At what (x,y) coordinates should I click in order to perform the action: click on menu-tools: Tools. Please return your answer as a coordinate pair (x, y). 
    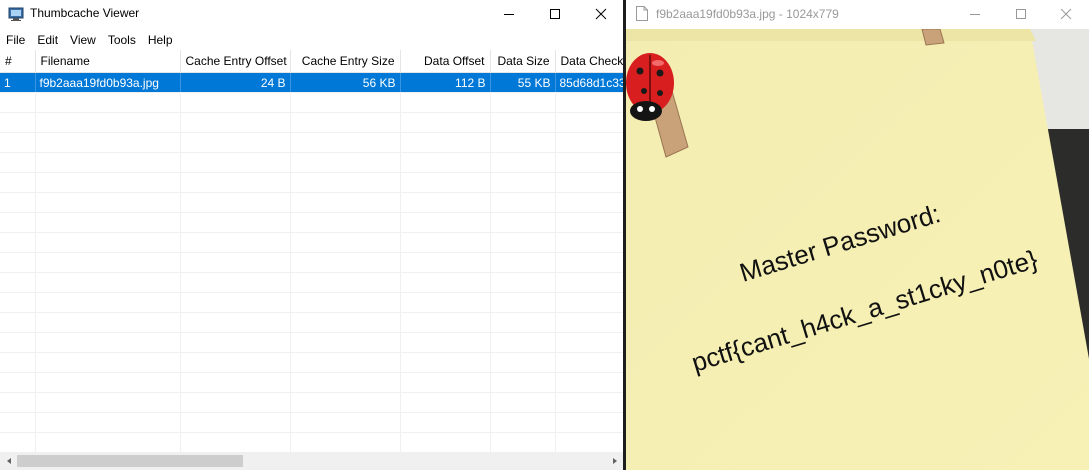
    Looking at the image, I should click on (122, 39).